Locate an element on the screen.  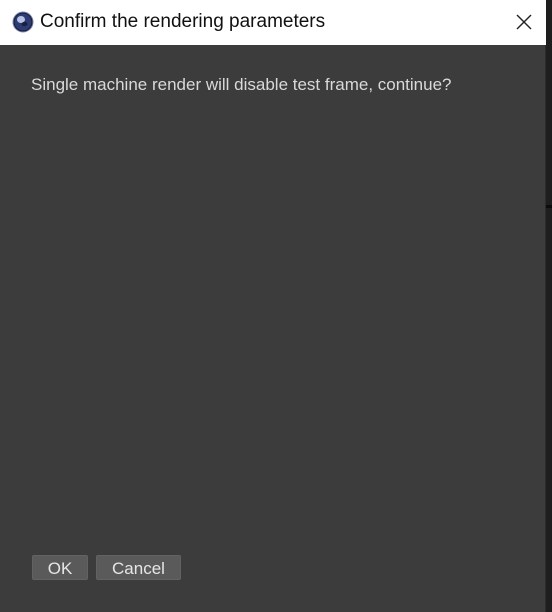
background-edge-mark is located at coordinates (549, 206).